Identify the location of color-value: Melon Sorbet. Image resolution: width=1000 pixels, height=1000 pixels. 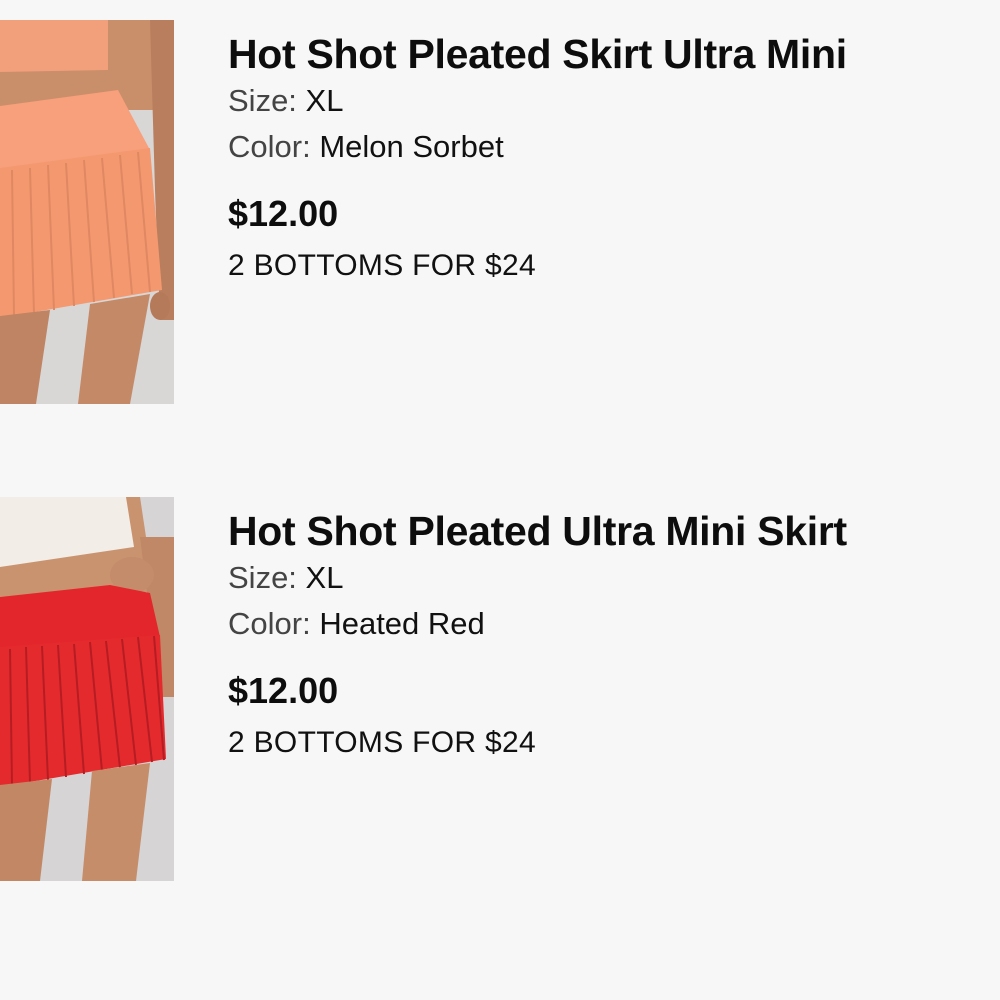
(411, 146).